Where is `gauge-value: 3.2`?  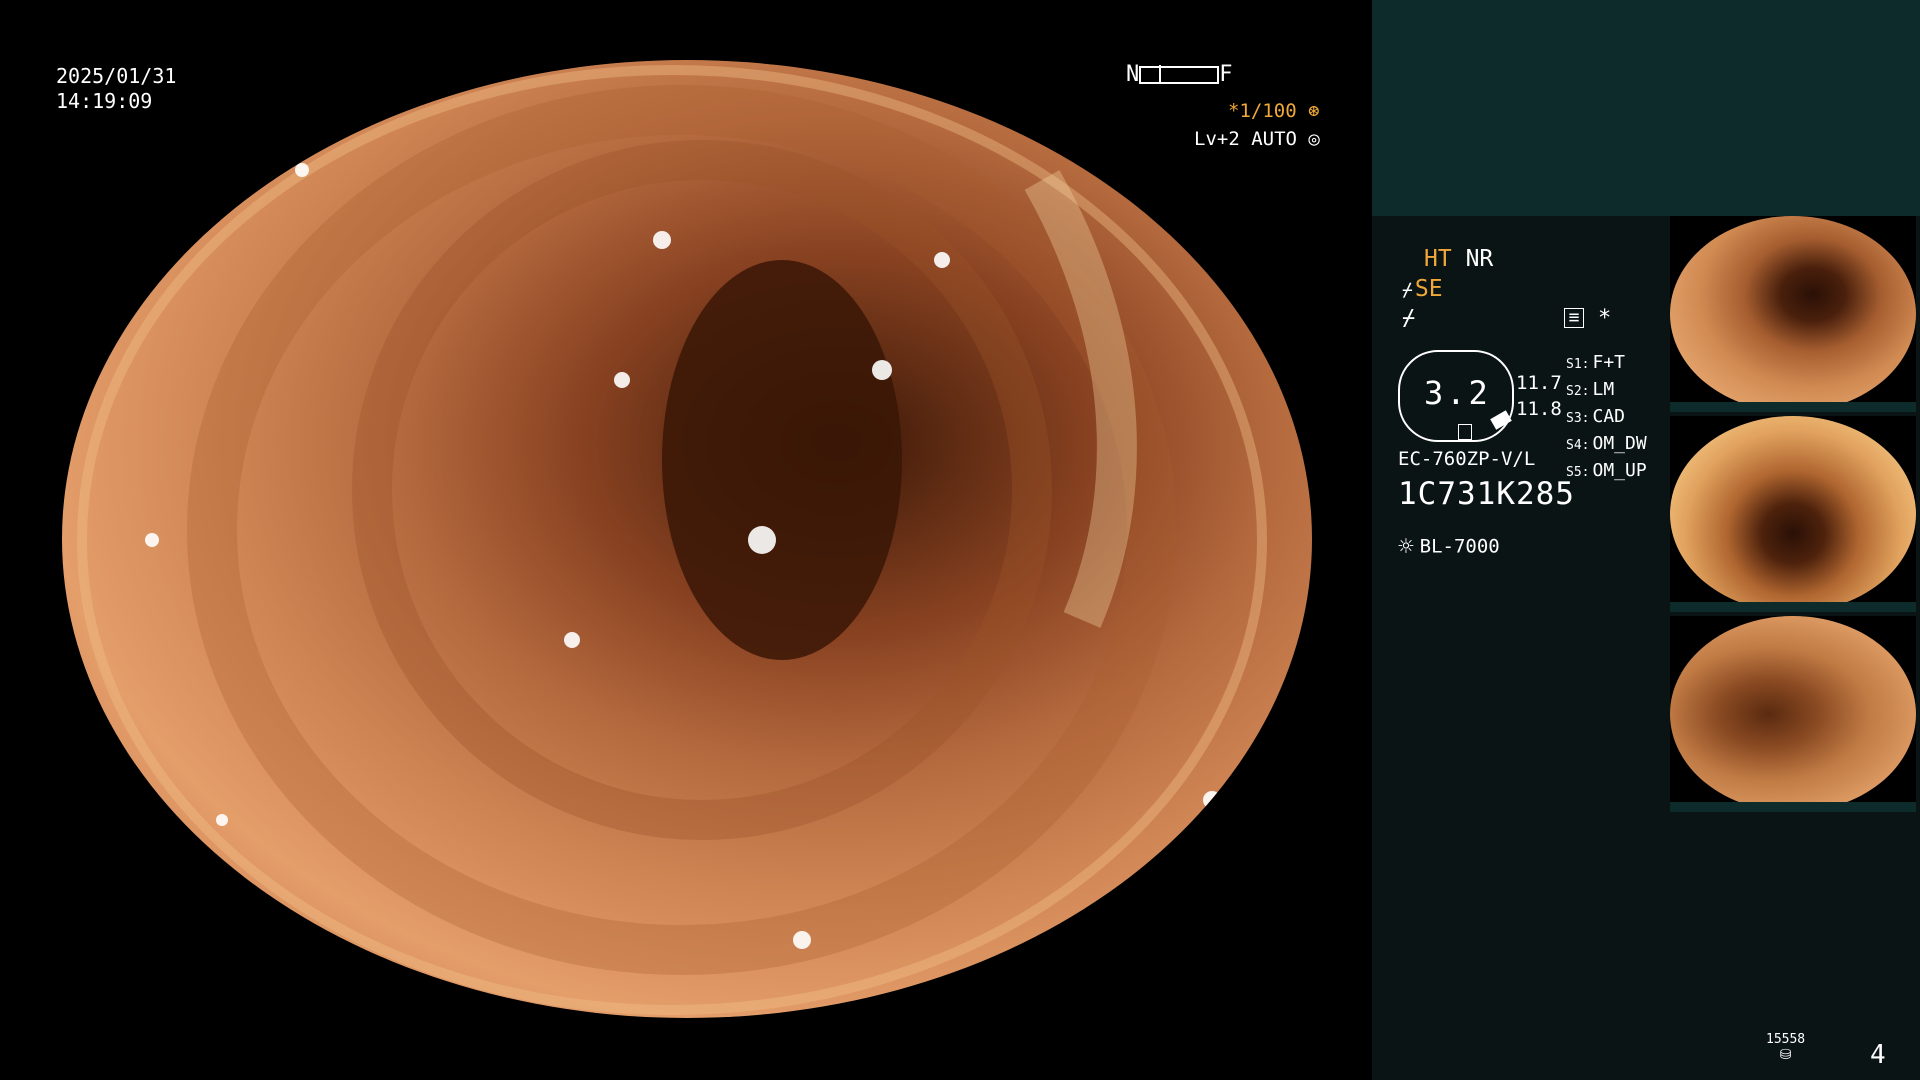 gauge-value: 3.2 is located at coordinates (1457, 393).